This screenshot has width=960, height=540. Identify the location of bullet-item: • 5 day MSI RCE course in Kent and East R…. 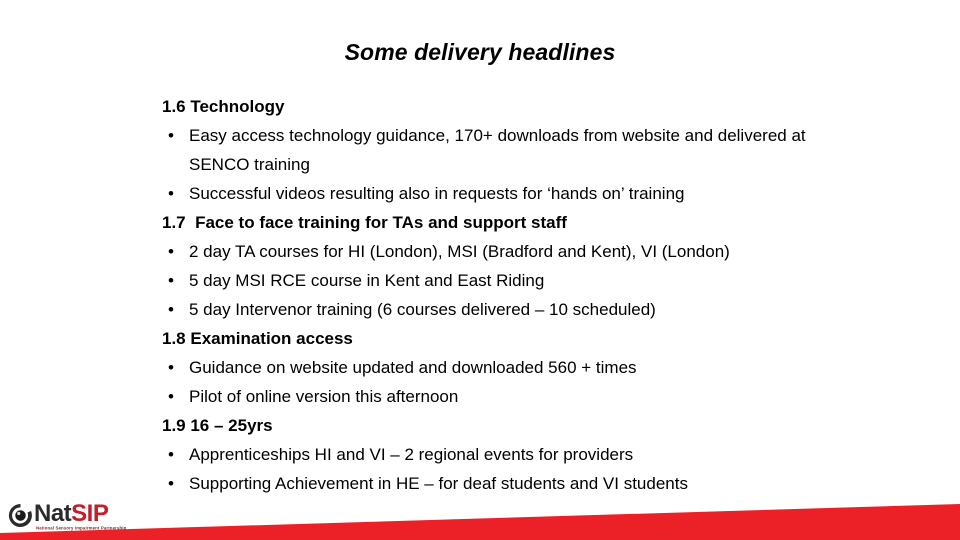
(492, 280).